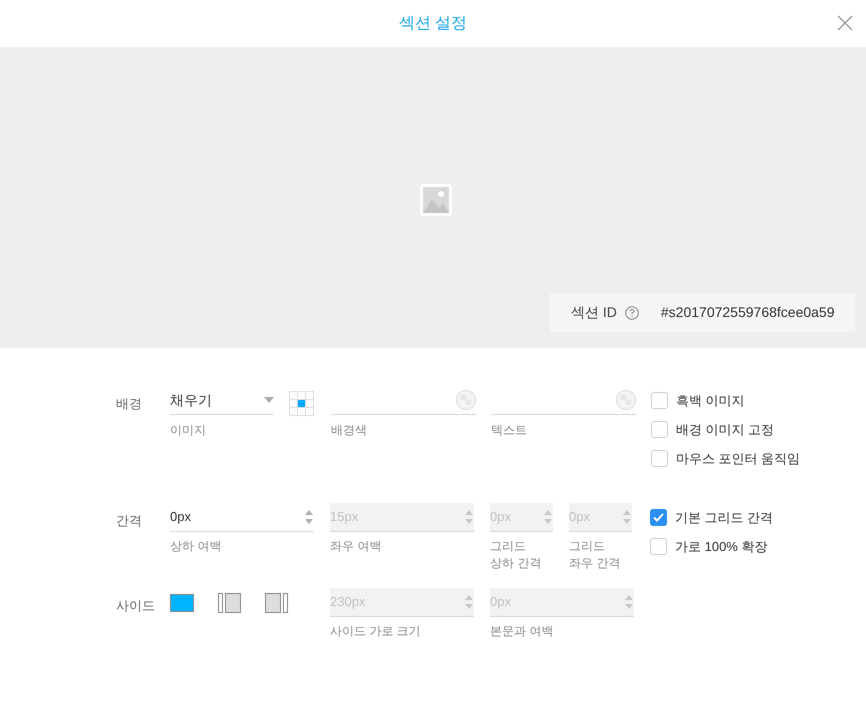 The height and width of the screenshot is (706, 866). What do you see at coordinates (747, 312) in the screenshot?
I see `section-id-value: #s2017072559768fcee0a59` at bounding box center [747, 312].